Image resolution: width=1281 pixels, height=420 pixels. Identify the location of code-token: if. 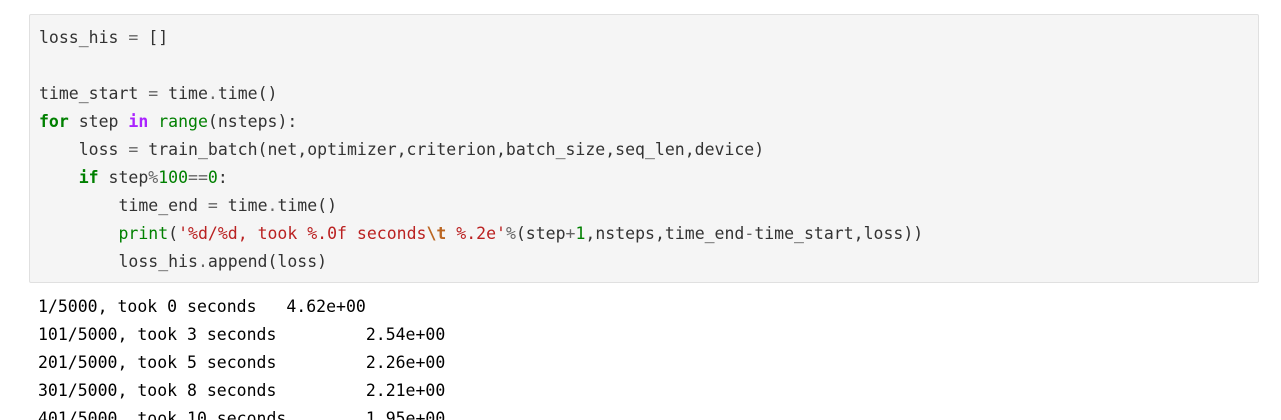
(88, 177).